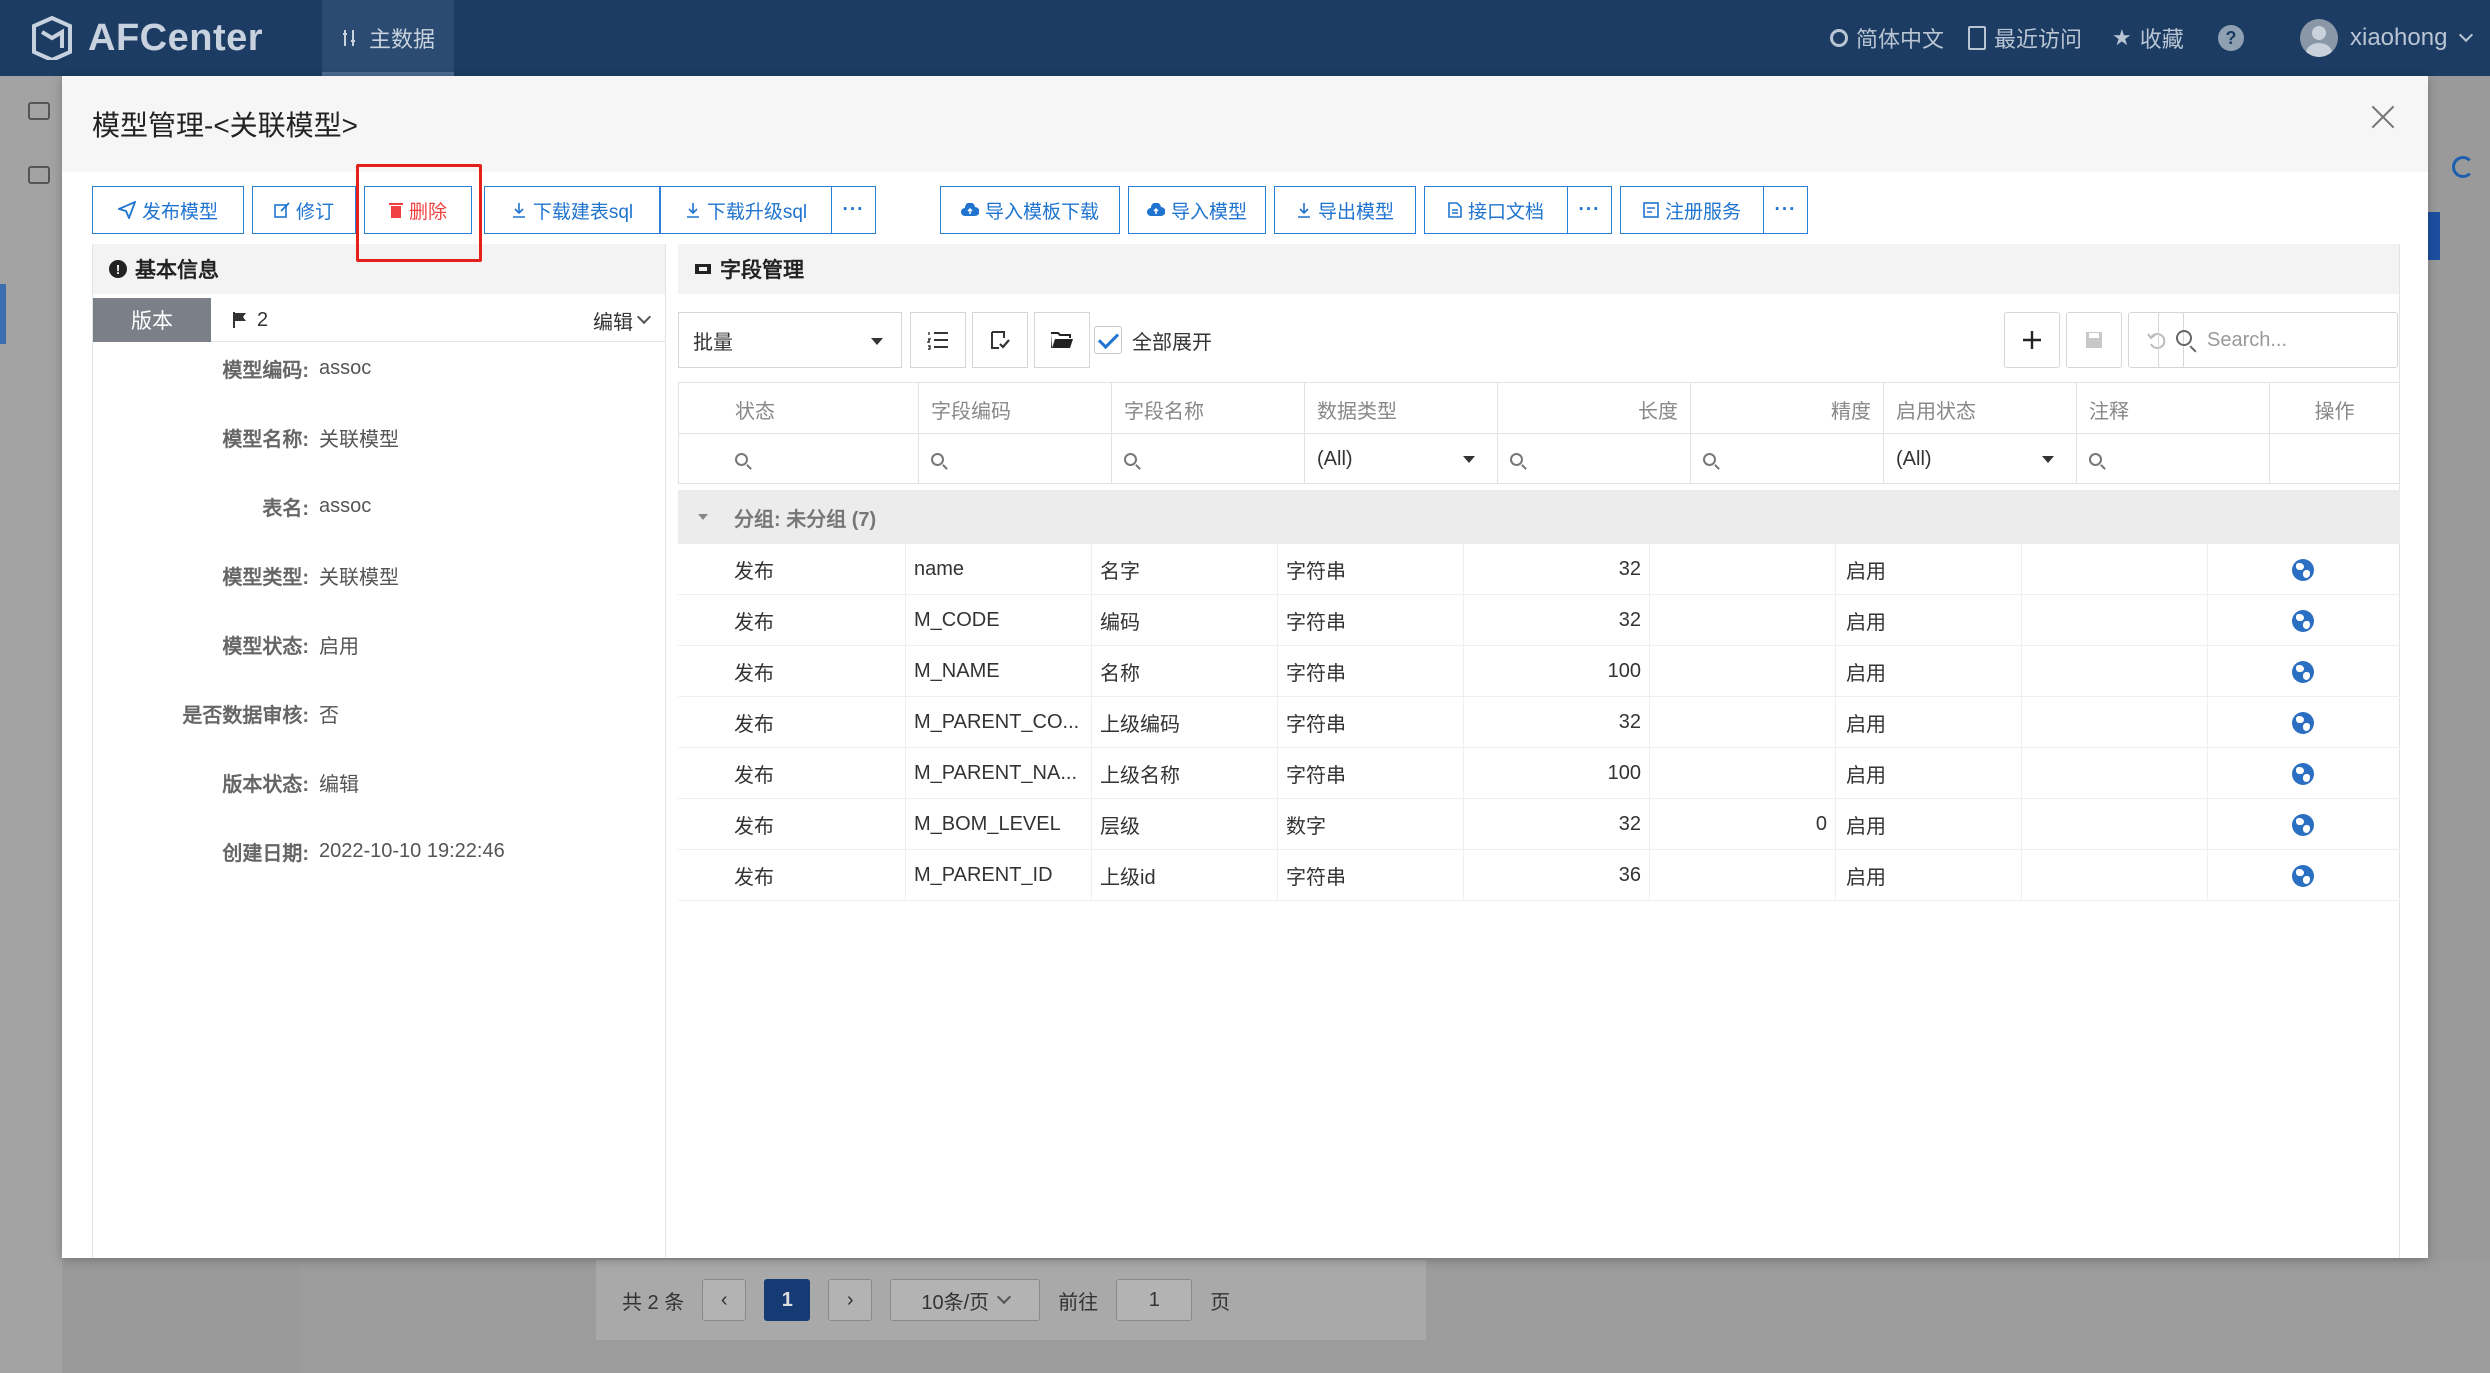 This screenshot has width=2490, height=1373. Describe the element at coordinates (1900, 39) in the screenshot. I see `language-label: 简体中文` at that location.